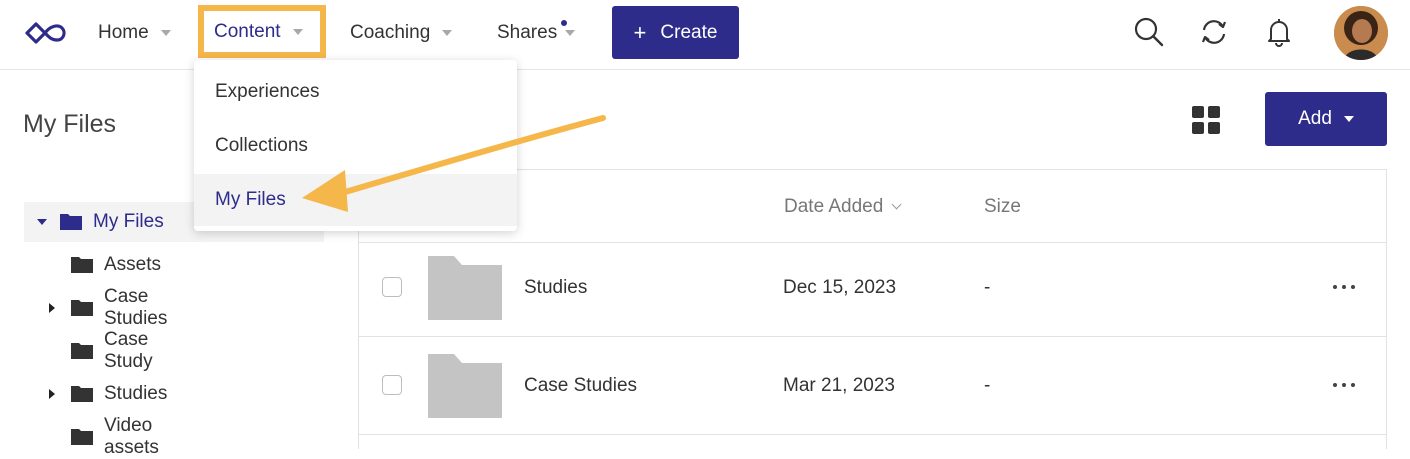 This screenshot has width=1410, height=459. I want to click on notification-dot, so click(564, 23).